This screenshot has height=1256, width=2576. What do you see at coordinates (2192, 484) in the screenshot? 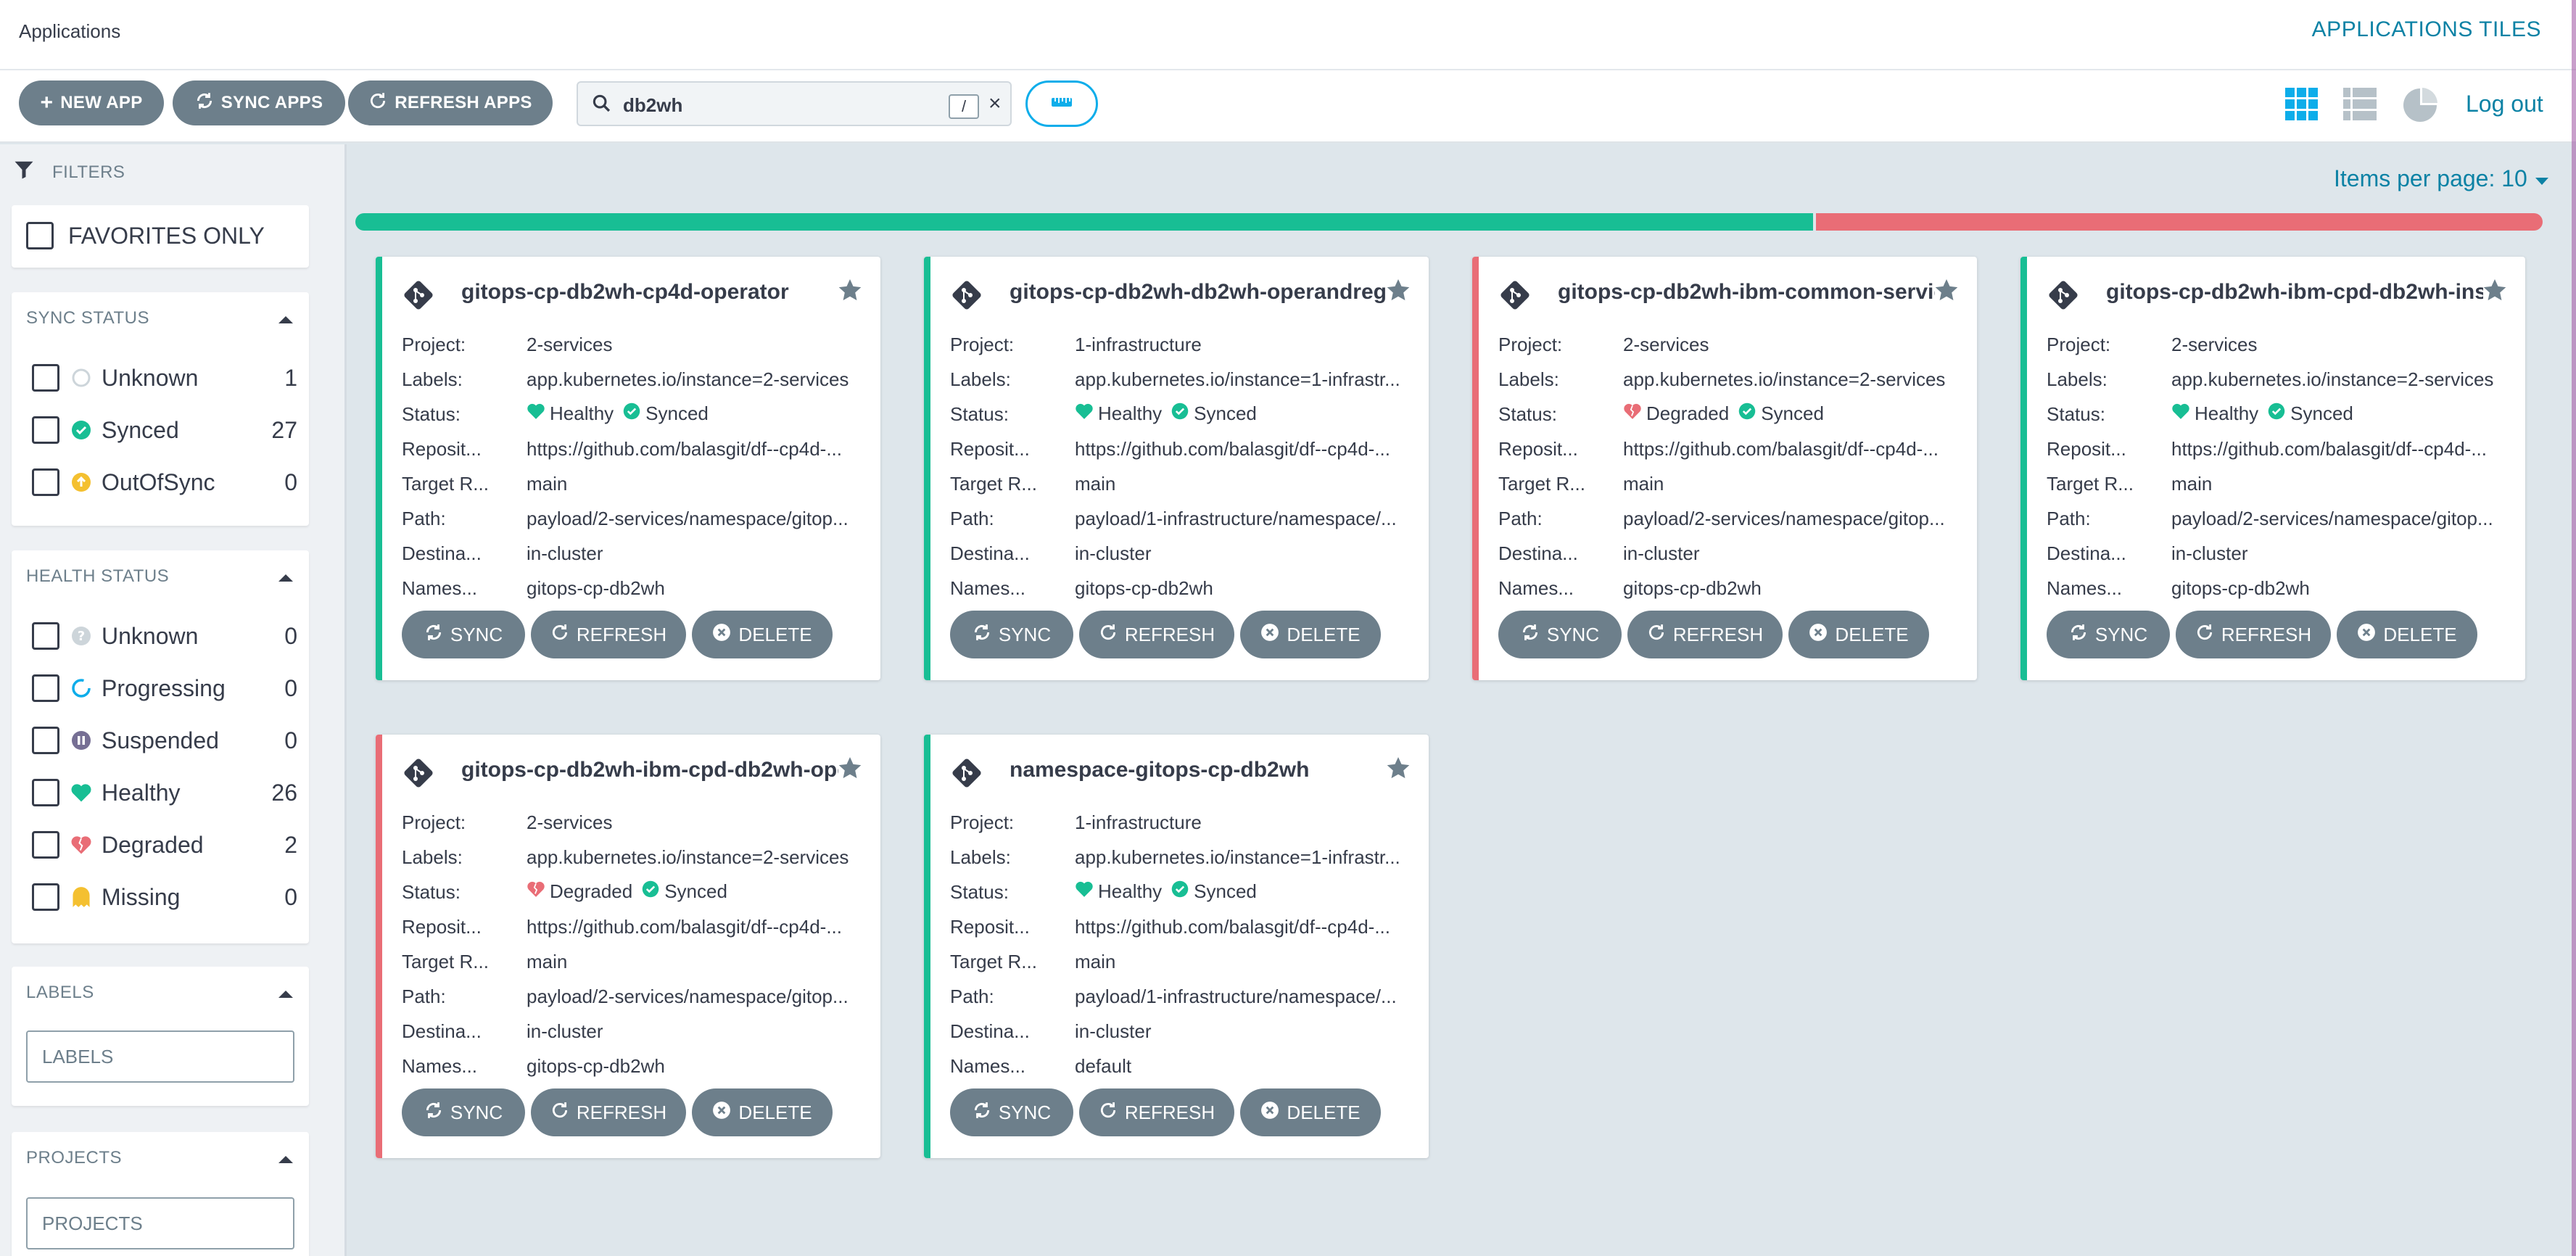
I see `field-value-target: main` at bounding box center [2192, 484].